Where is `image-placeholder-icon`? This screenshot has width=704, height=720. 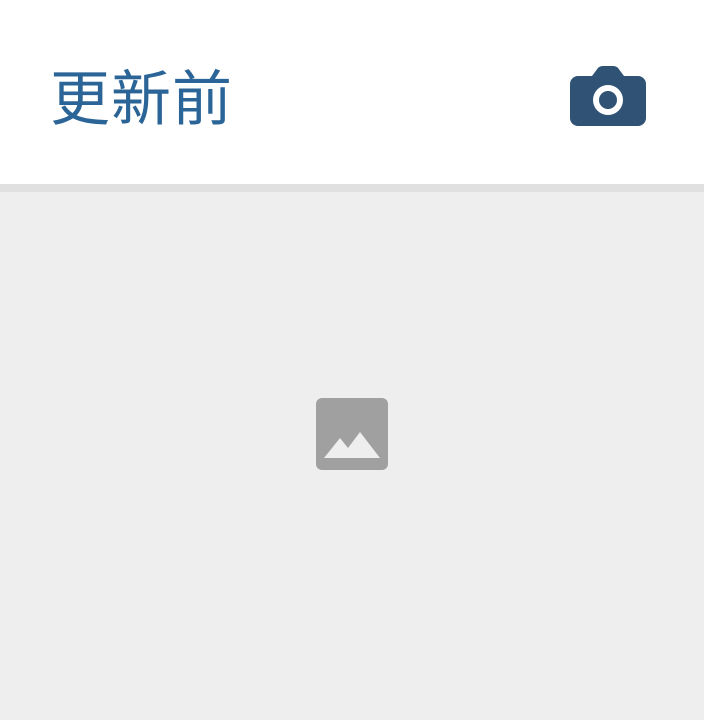
image-placeholder-icon is located at coordinates (352, 434).